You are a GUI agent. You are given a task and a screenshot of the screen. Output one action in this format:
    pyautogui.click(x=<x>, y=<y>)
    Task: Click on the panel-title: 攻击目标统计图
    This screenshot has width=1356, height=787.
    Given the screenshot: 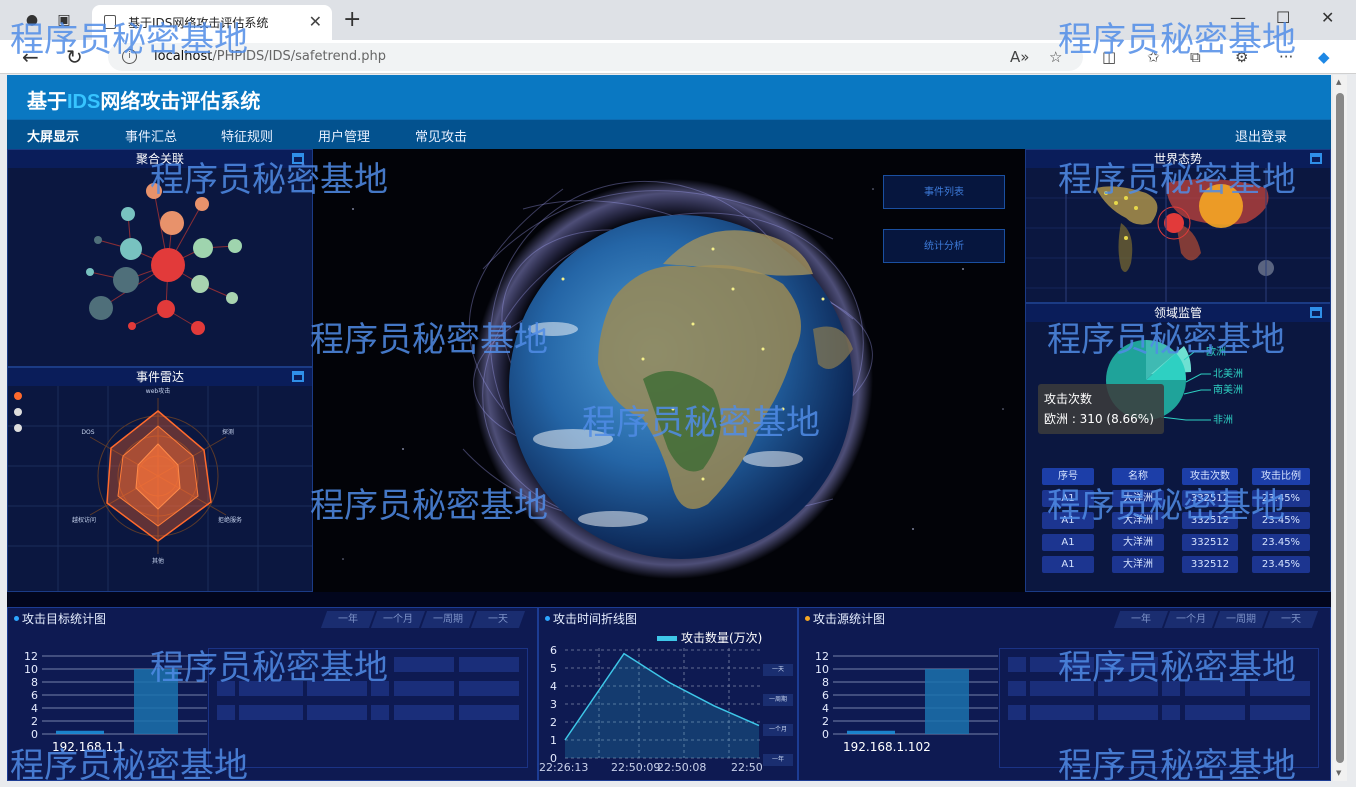 What is the action you would take?
    pyautogui.click(x=64, y=619)
    